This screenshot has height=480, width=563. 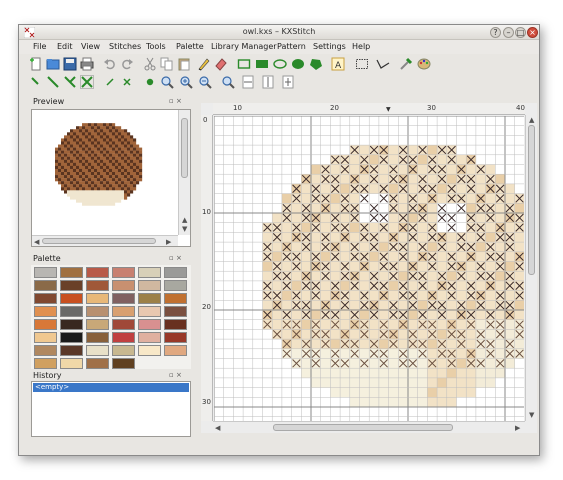 I want to click on editor-horizontal-scrollbar: ◀ ▶, so click(x=369, y=427).